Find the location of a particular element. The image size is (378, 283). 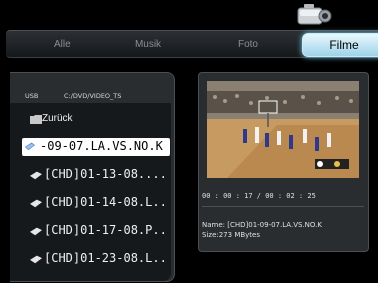

tab-musik: Musik is located at coordinates (148, 44).